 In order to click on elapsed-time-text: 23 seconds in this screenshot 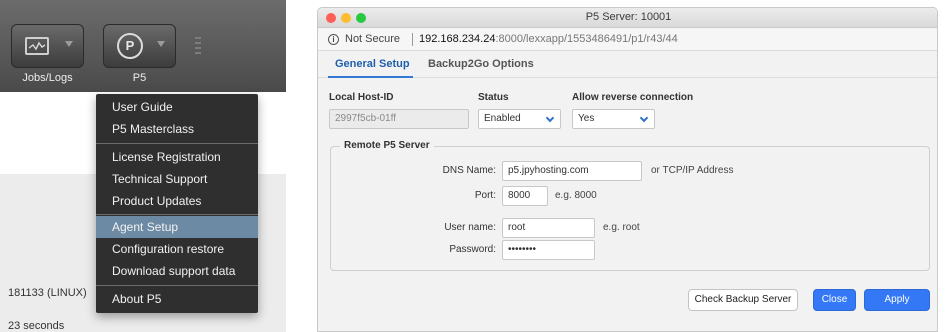, I will do `click(36, 326)`.